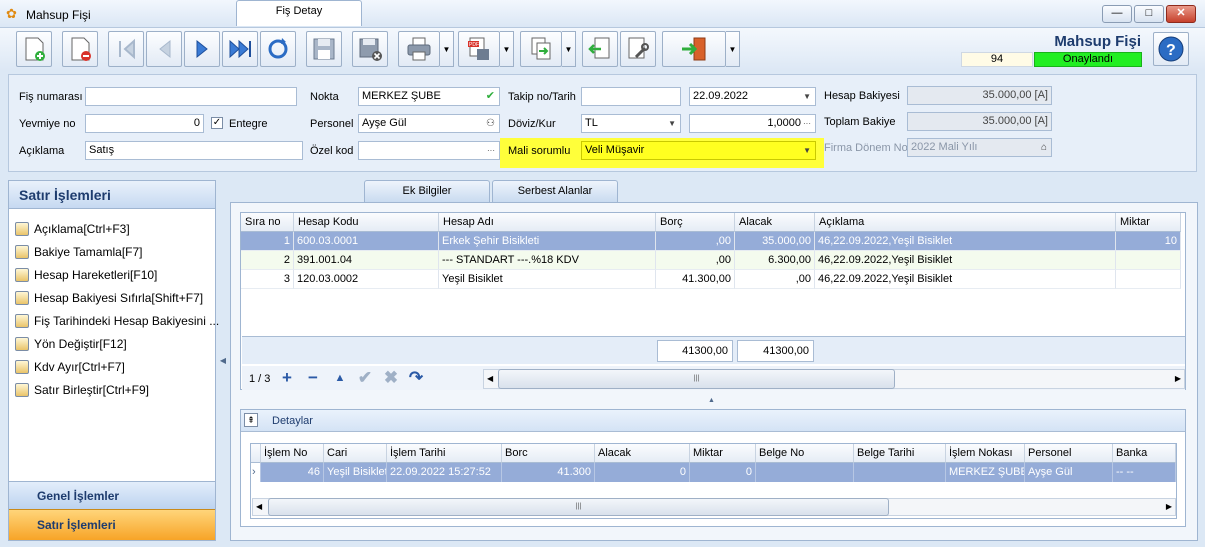 The image size is (1205, 547). What do you see at coordinates (340, 378) in the screenshot?
I see `move-up-icon: ▲` at bounding box center [340, 378].